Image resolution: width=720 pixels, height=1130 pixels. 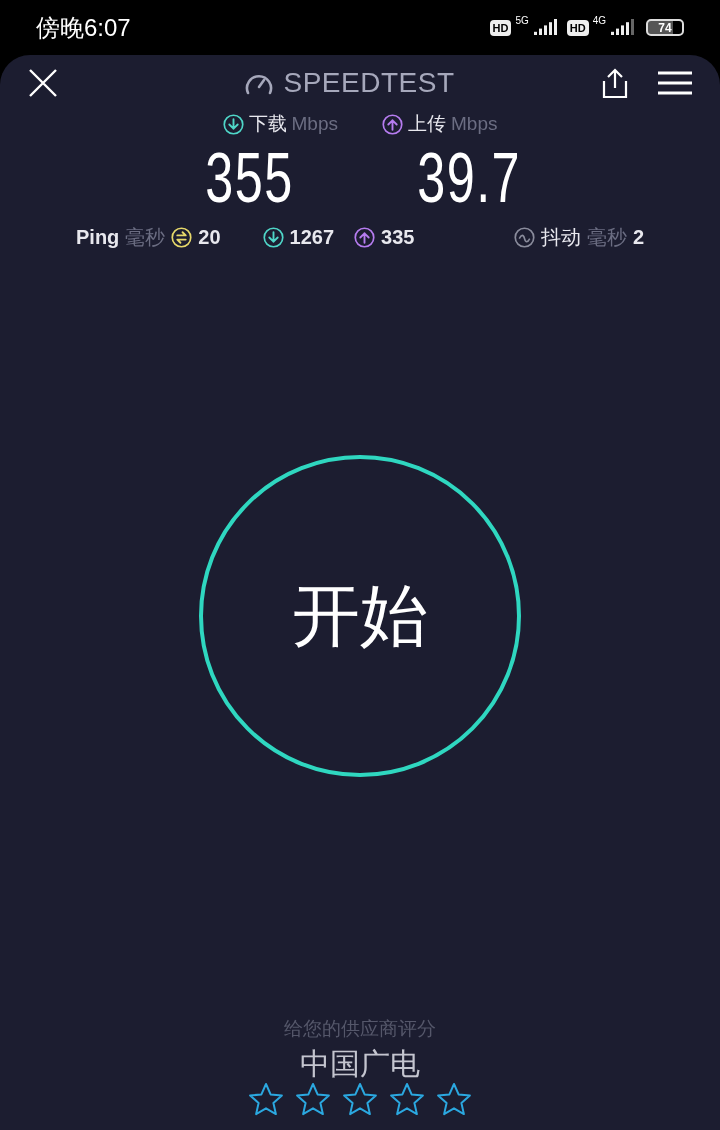 What do you see at coordinates (360, 1028) in the screenshot?
I see `rating-prompt: 给您的供应商评分` at bounding box center [360, 1028].